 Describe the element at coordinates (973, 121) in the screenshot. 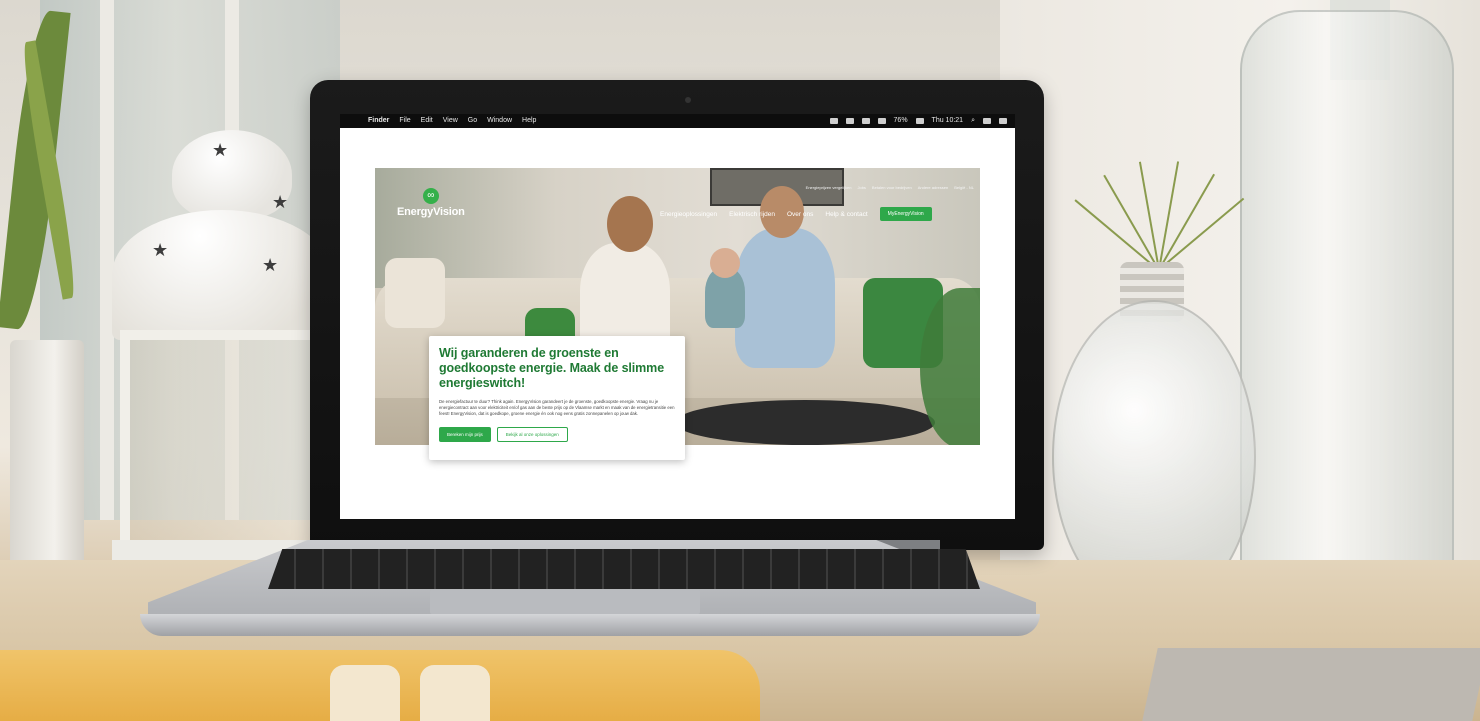

I see `spotlight-icon: ⌕` at that location.